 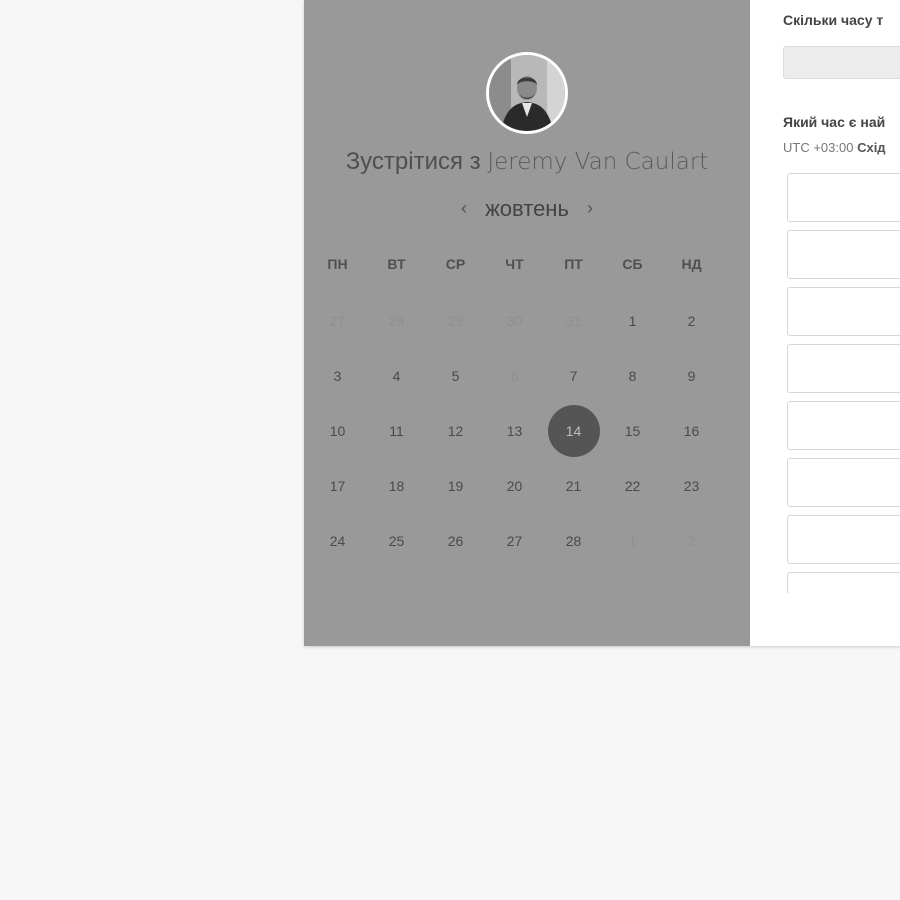 I want to click on calendar-day: 9, so click(x=691, y=375).